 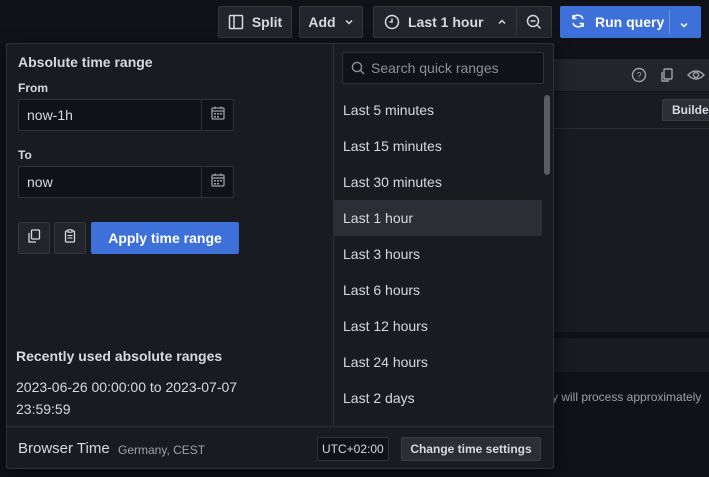 I want to click on copy-time-range-button, so click(x=34, y=238).